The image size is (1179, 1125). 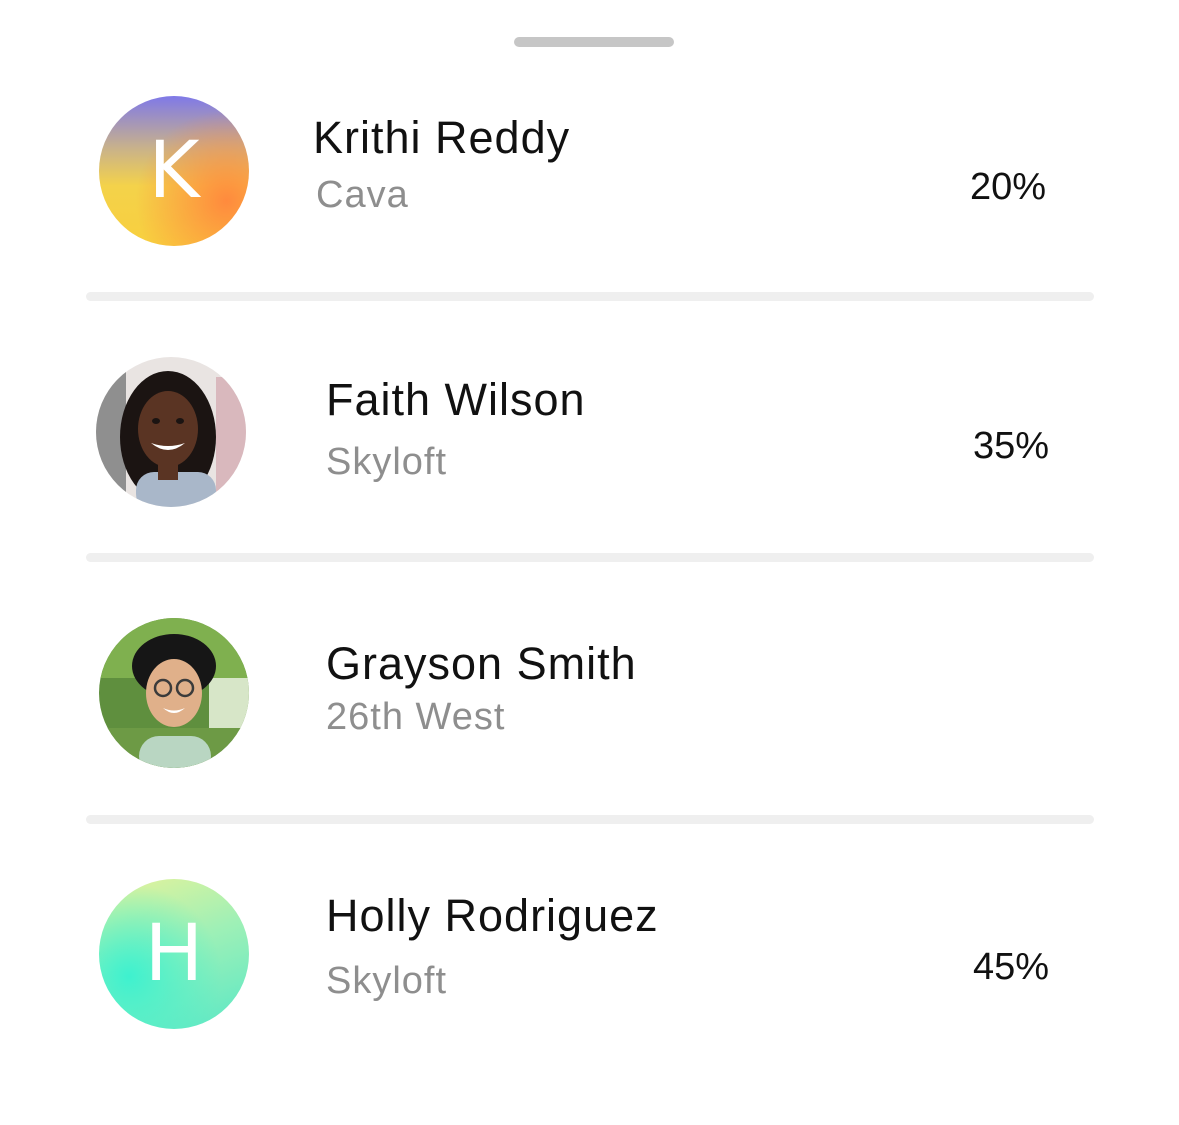 I want to click on avatar: H, so click(x=174, y=954).